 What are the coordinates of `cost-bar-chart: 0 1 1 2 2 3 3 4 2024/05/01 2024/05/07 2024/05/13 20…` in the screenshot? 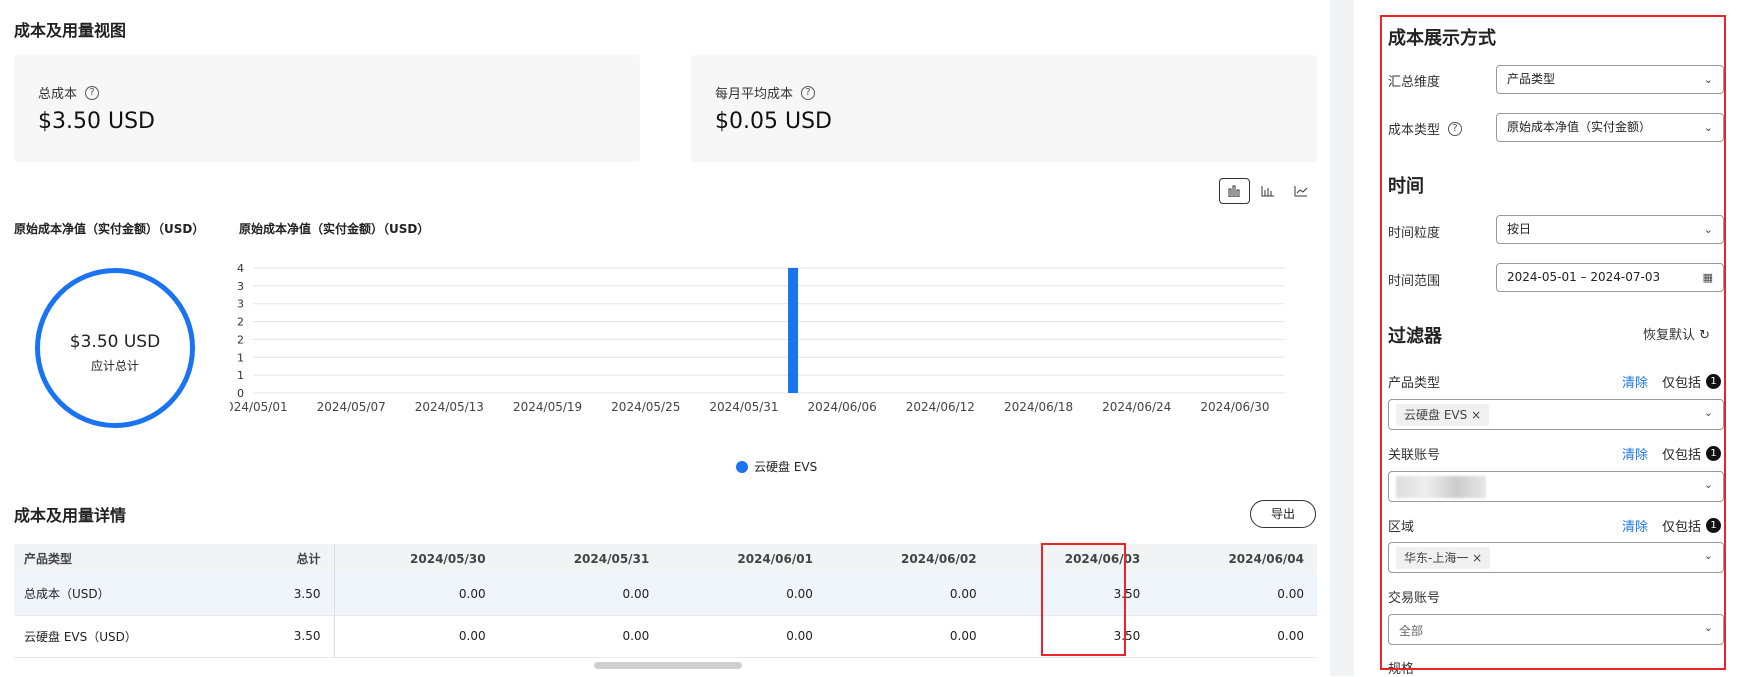 It's located at (757, 338).